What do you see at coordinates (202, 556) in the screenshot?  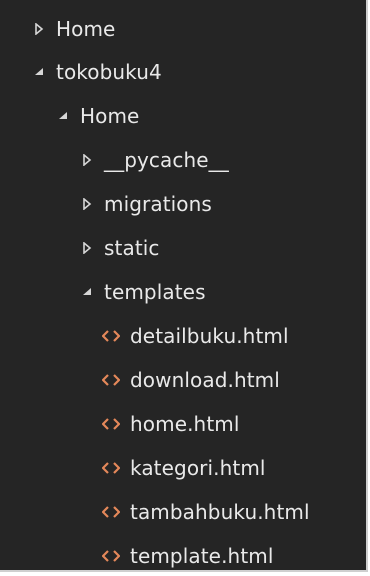 I see `tree-item-label: template.html` at bounding box center [202, 556].